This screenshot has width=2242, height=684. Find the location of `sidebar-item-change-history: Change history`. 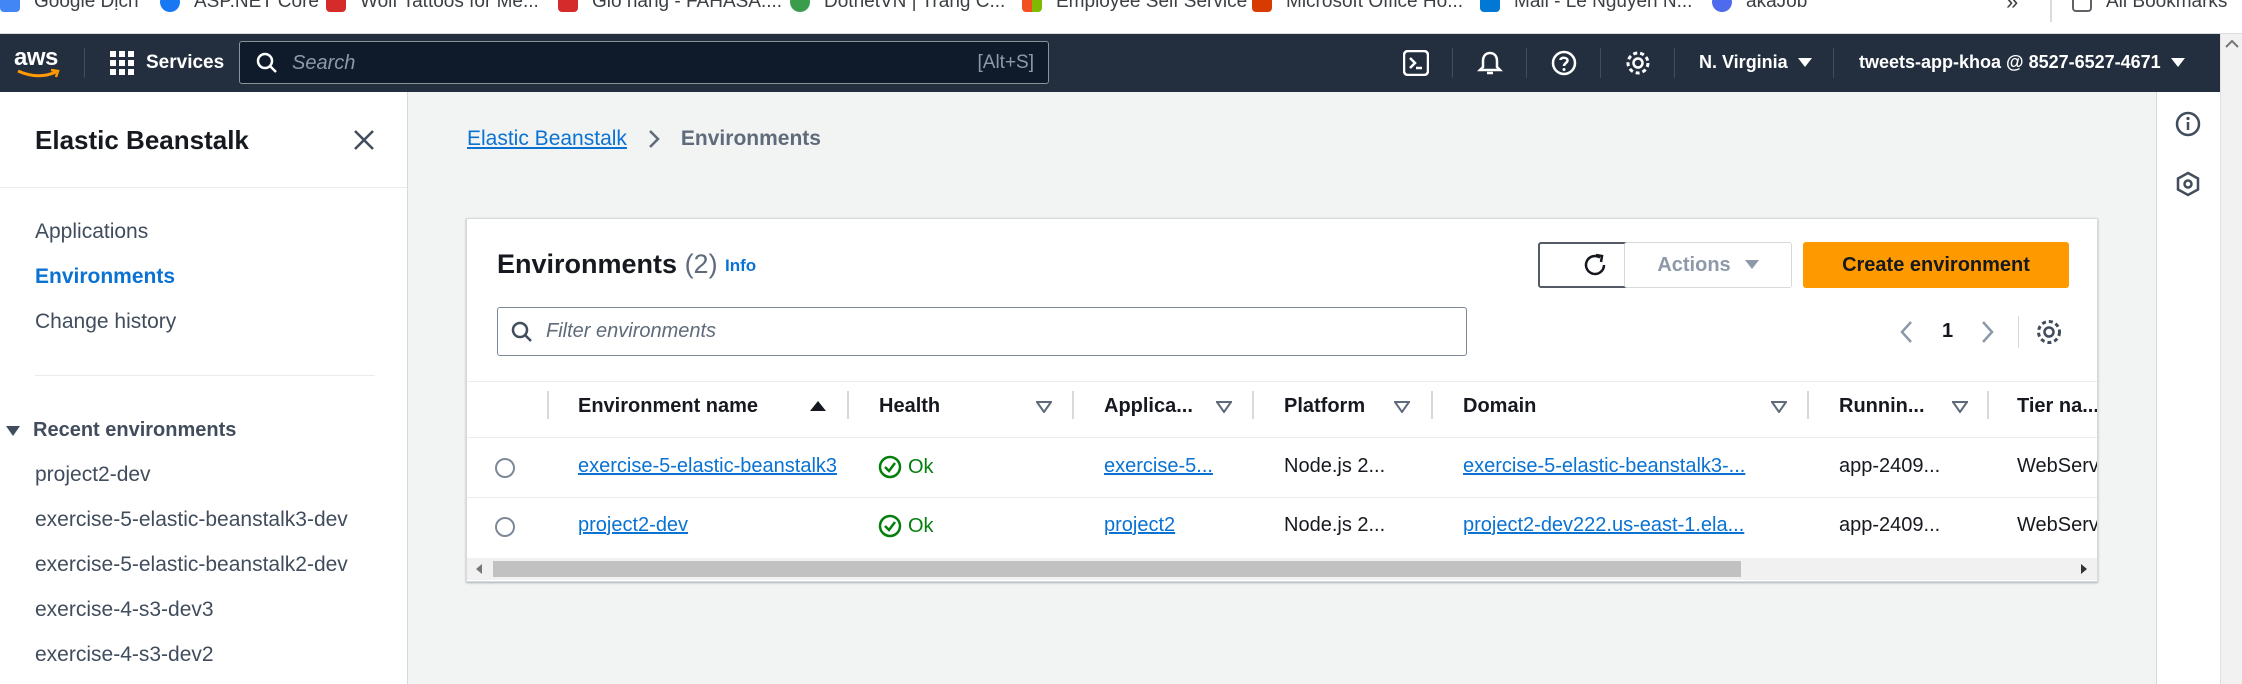

sidebar-item-change-history: Change history is located at coordinates (105, 322).